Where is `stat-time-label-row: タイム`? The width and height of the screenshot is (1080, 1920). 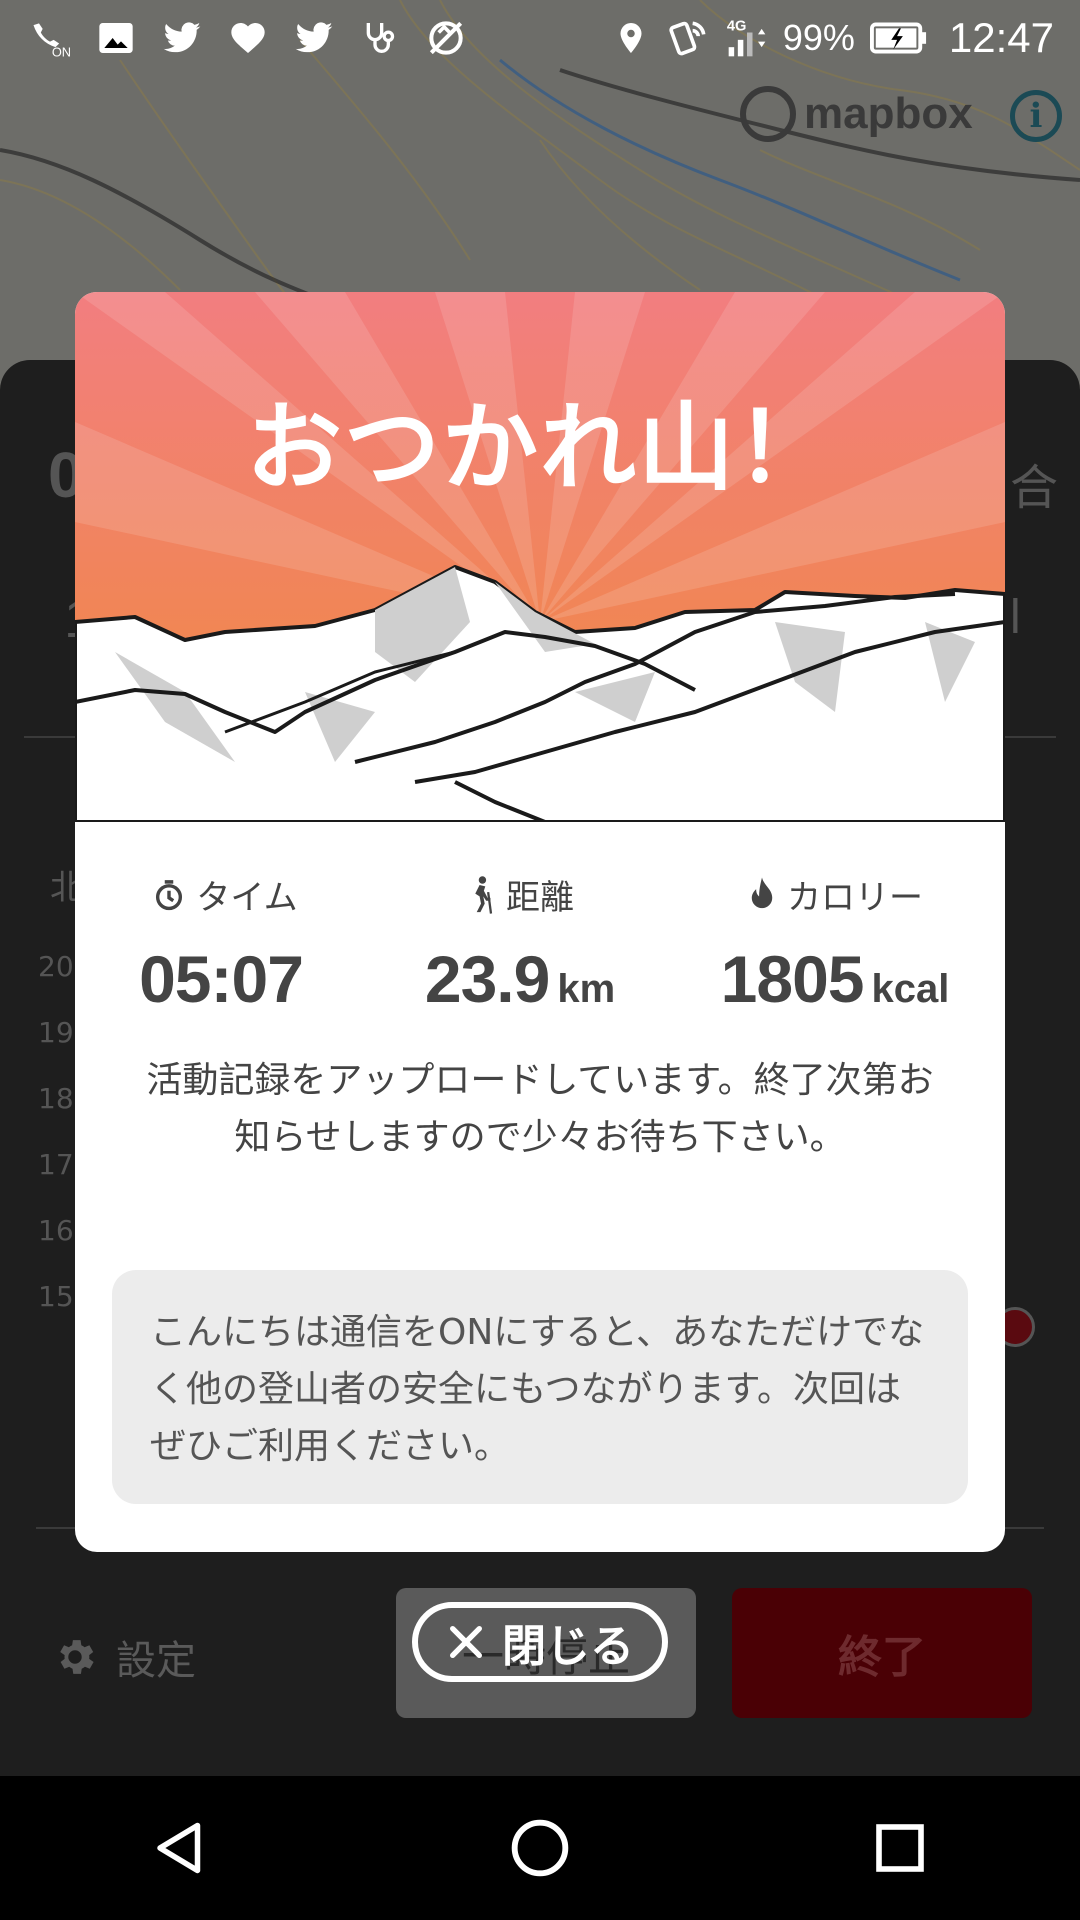
stat-time-label-row: タイム is located at coordinates (225, 894).